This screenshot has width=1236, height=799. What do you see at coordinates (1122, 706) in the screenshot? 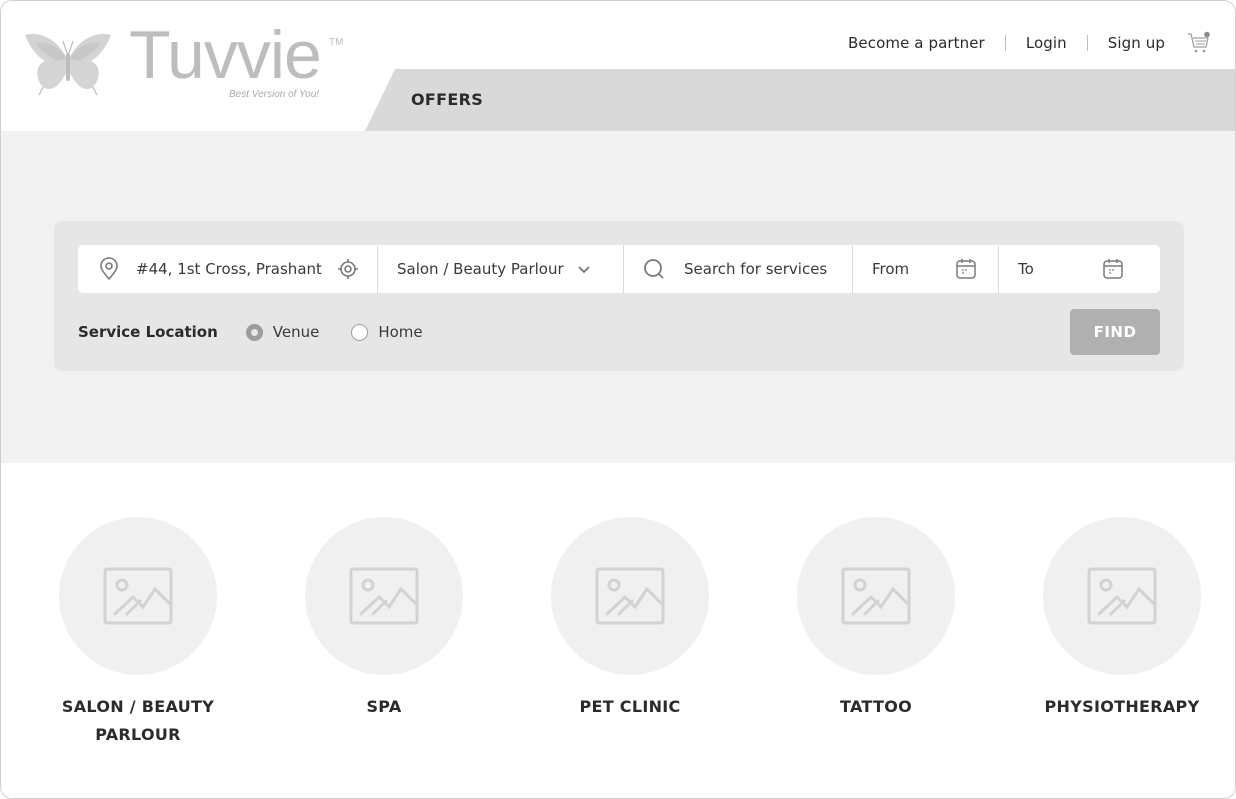
I see `category-label: PHYSIOTHERAPY` at bounding box center [1122, 706].